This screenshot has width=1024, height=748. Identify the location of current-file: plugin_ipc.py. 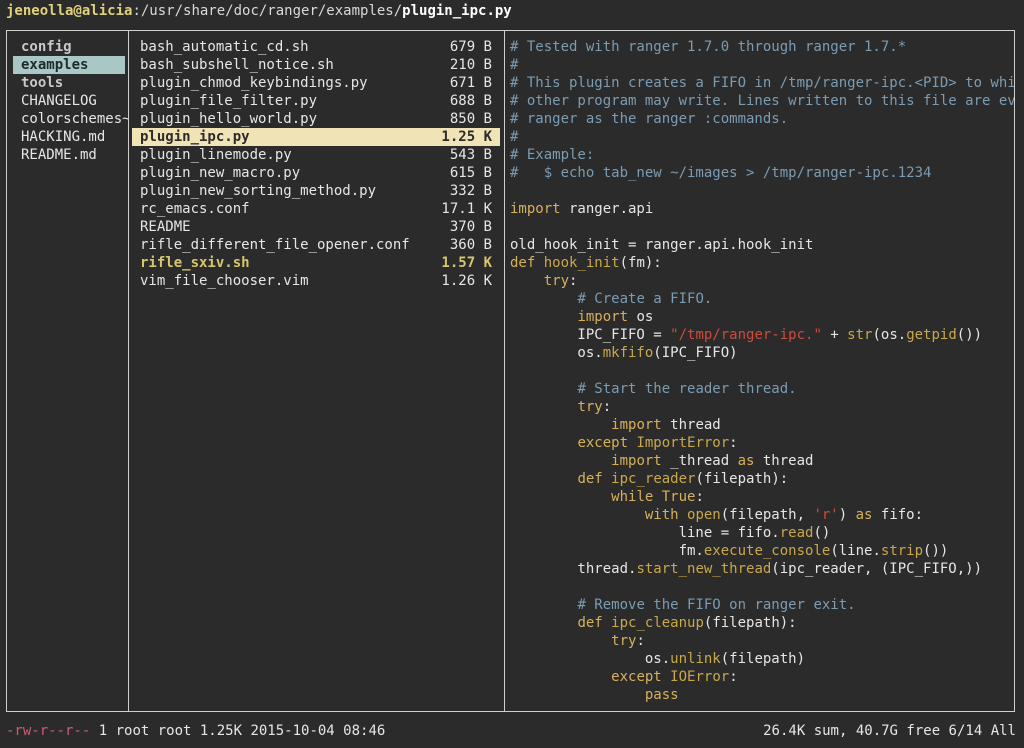
(457, 11).